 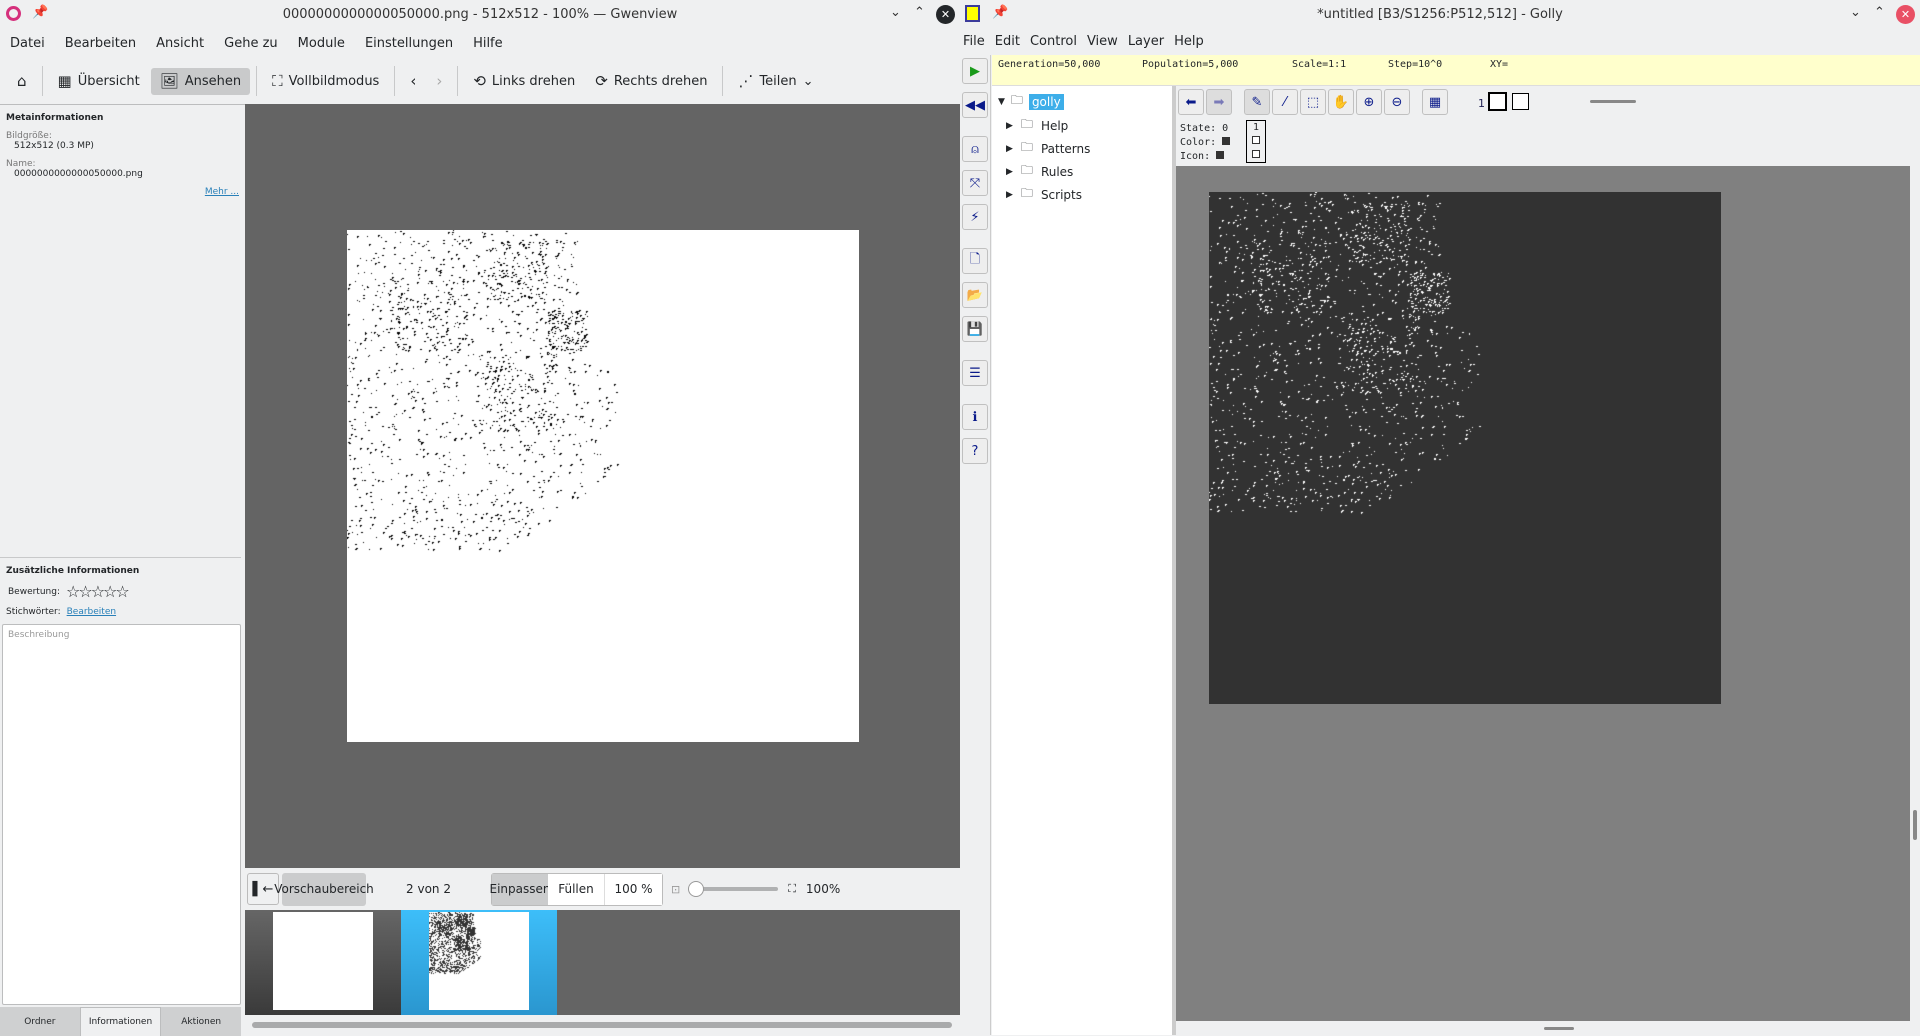 I want to click on menu-help: Help, so click(x=1189, y=41).